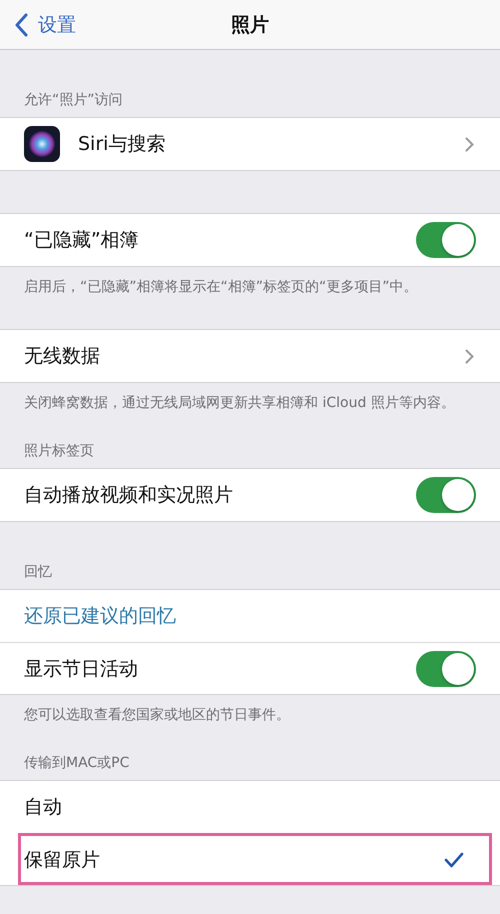 This screenshot has height=914, width=500. What do you see at coordinates (59, 451) in the screenshot?
I see `section-header: 照片标签页` at bounding box center [59, 451].